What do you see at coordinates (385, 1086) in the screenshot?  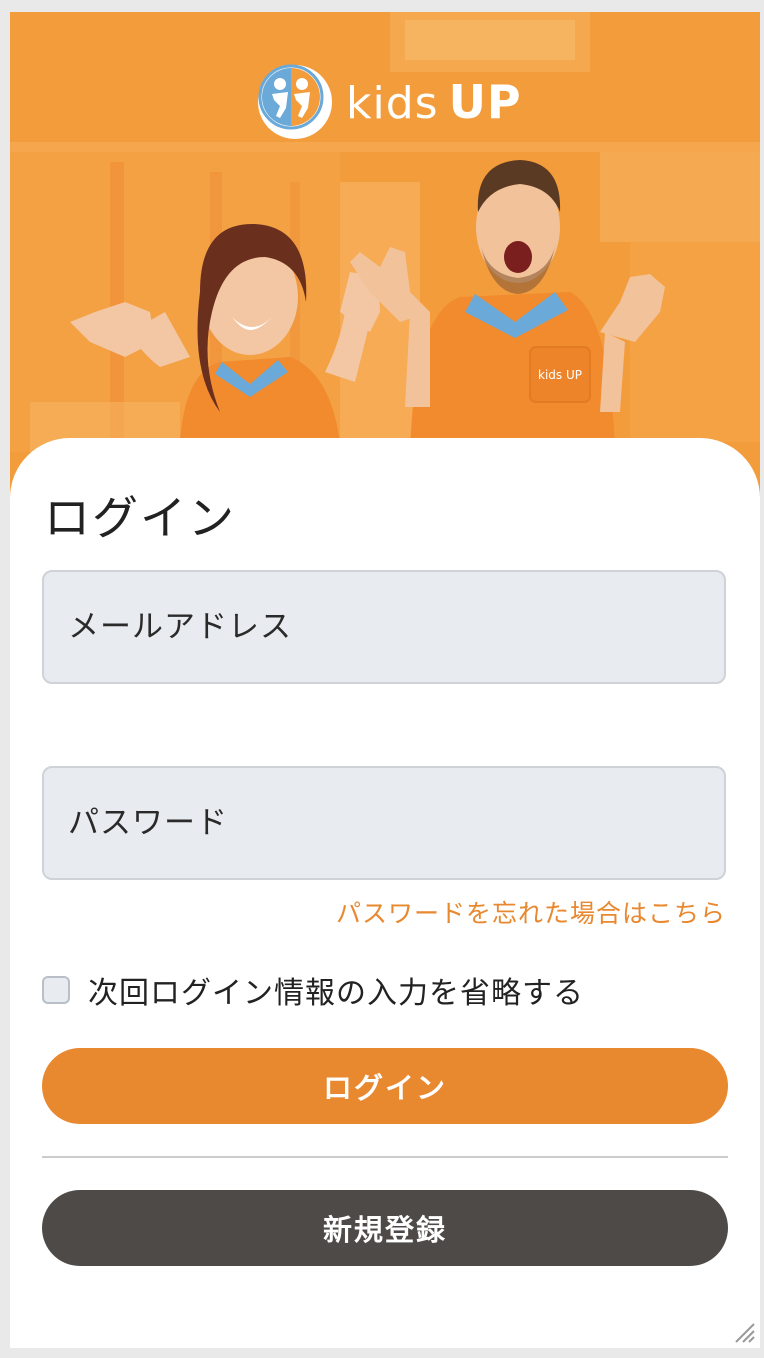 I see `login-button: ログイン` at bounding box center [385, 1086].